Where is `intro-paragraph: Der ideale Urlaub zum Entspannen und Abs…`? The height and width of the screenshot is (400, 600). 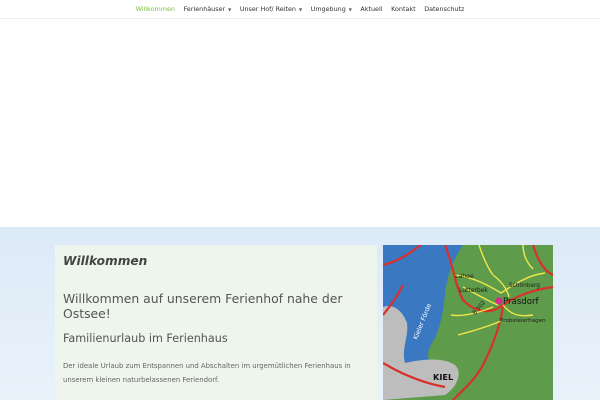 intro-paragraph: Der ideale Urlaub zum Entspannen und Abs… is located at coordinates (207, 373).